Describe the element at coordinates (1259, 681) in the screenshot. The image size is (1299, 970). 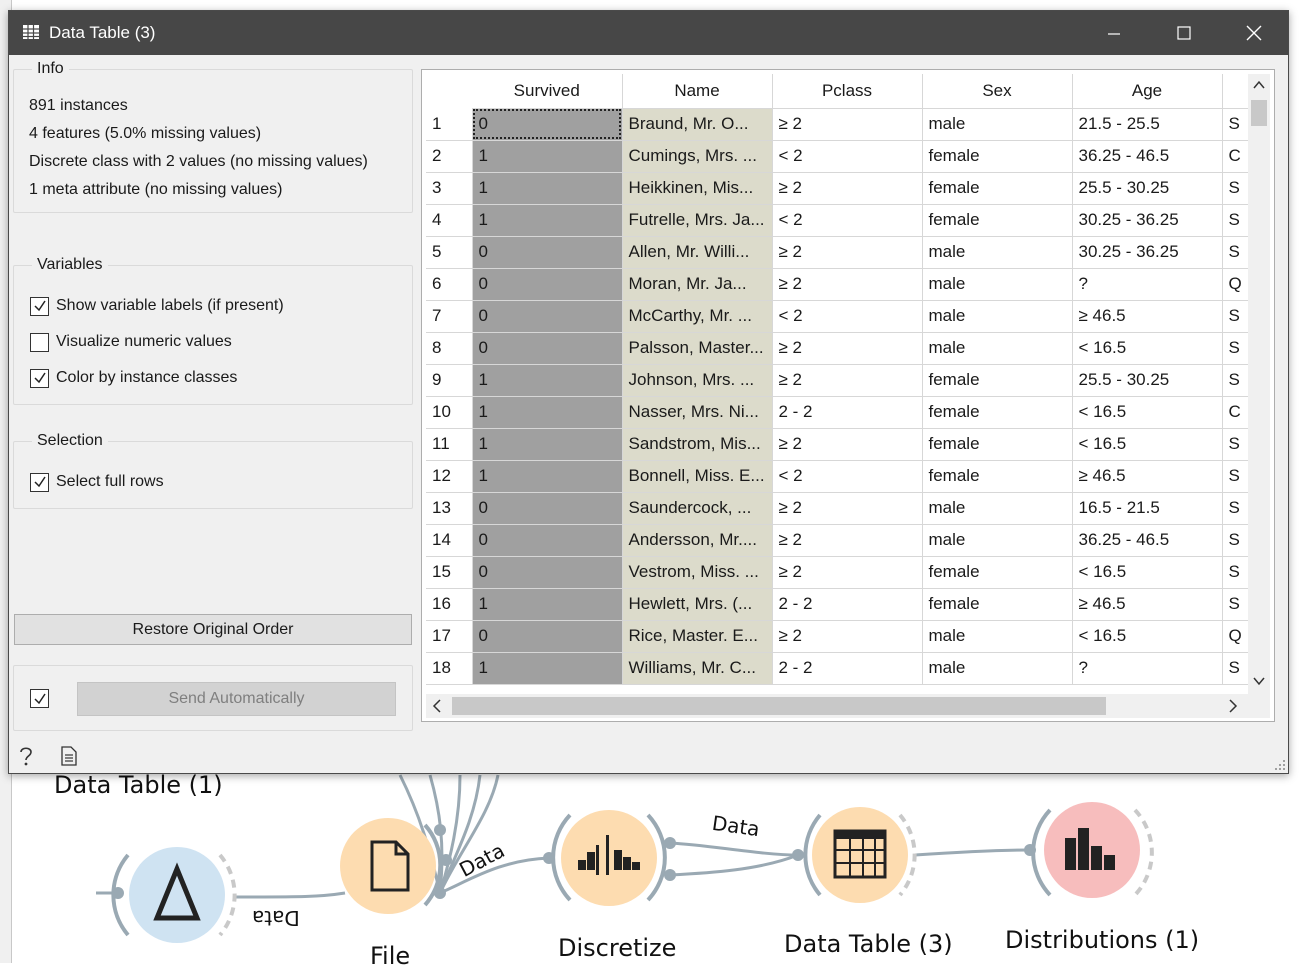
I see `scroll-down-icon` at that location.